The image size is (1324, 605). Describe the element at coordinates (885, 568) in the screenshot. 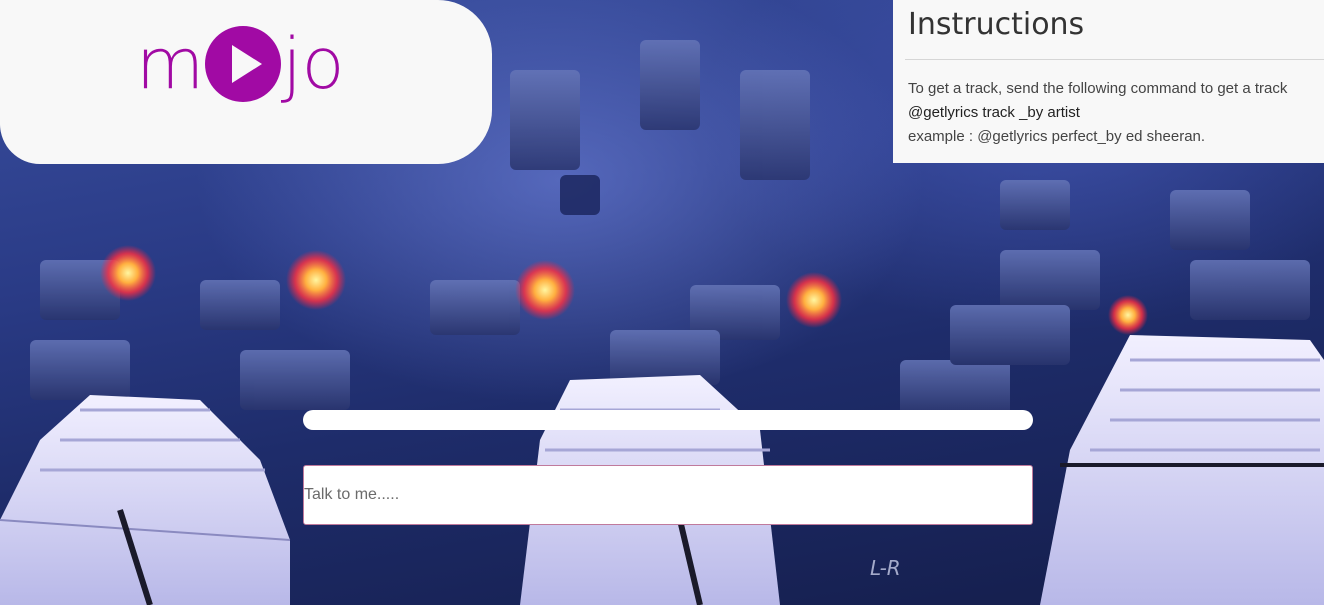

I see `svg-text: L-R` at that location.